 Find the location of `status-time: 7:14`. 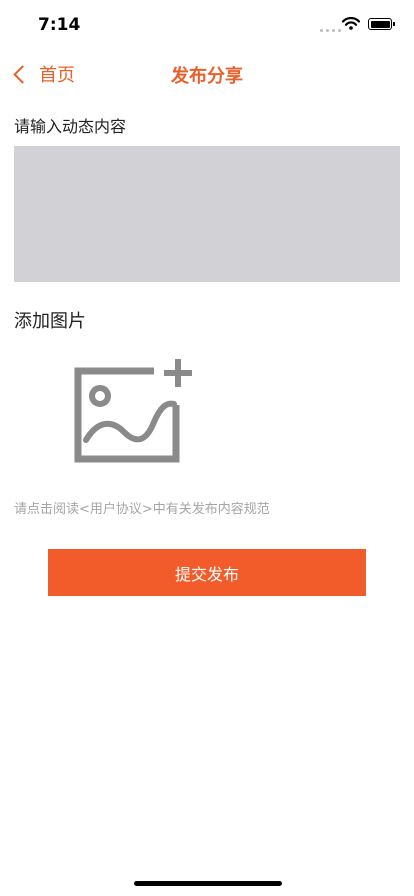

status-time: 7:14 is located at coordinates (59, 25).